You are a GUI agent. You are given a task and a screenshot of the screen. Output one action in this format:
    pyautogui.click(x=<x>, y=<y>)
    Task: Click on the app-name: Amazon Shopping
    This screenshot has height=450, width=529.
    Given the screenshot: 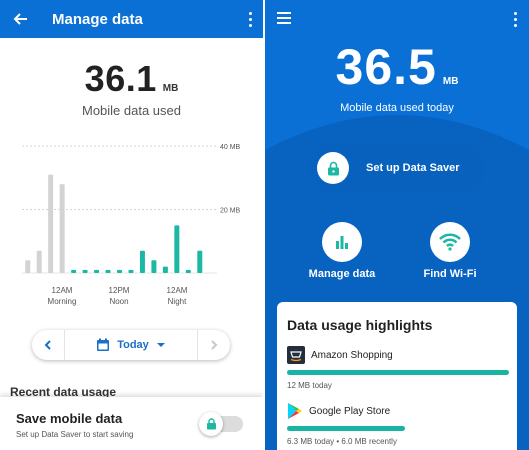 What is the action you would take?
    pyautogui.click(x=352, y=355)
    